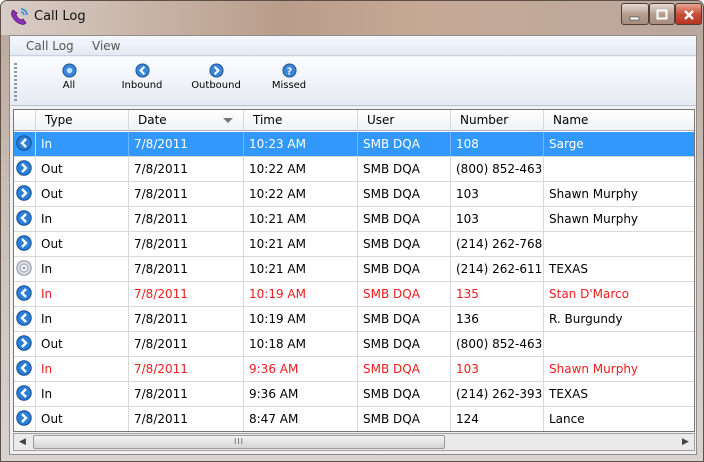 Image resolution: width=704 pixels, height=462 pixels. I want to click on close-icon, so click(688, 15).